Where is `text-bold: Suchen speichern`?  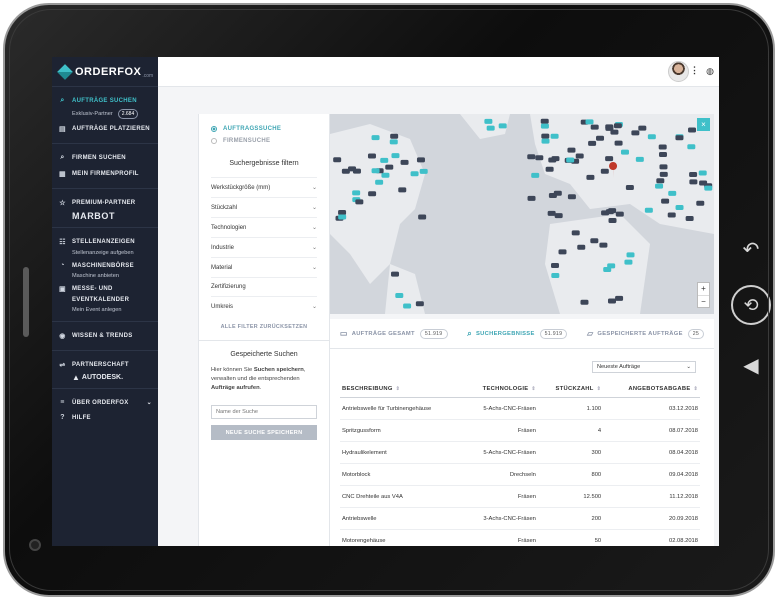 text-bold: Suchen speichern is located at coordinates (278, 370).